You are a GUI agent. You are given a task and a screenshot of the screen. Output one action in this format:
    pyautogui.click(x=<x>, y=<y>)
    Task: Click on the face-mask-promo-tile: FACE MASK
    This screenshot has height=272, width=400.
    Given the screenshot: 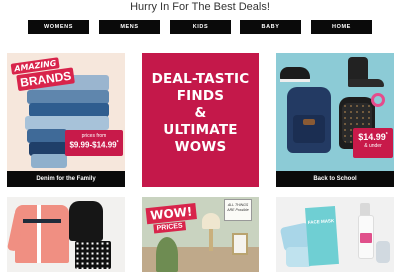 What is the action you would take?
    pyautogui.click(x=335, y=234)
    